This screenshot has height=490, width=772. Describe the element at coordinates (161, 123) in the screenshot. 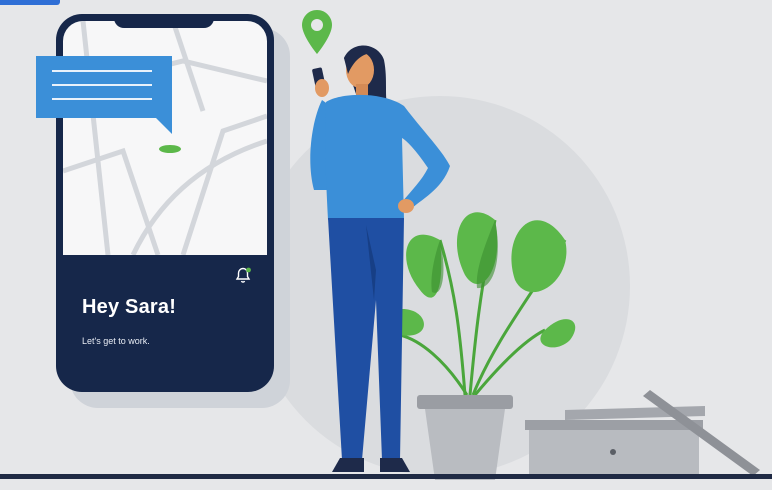

I see `chat-bubble-tail` at that location.